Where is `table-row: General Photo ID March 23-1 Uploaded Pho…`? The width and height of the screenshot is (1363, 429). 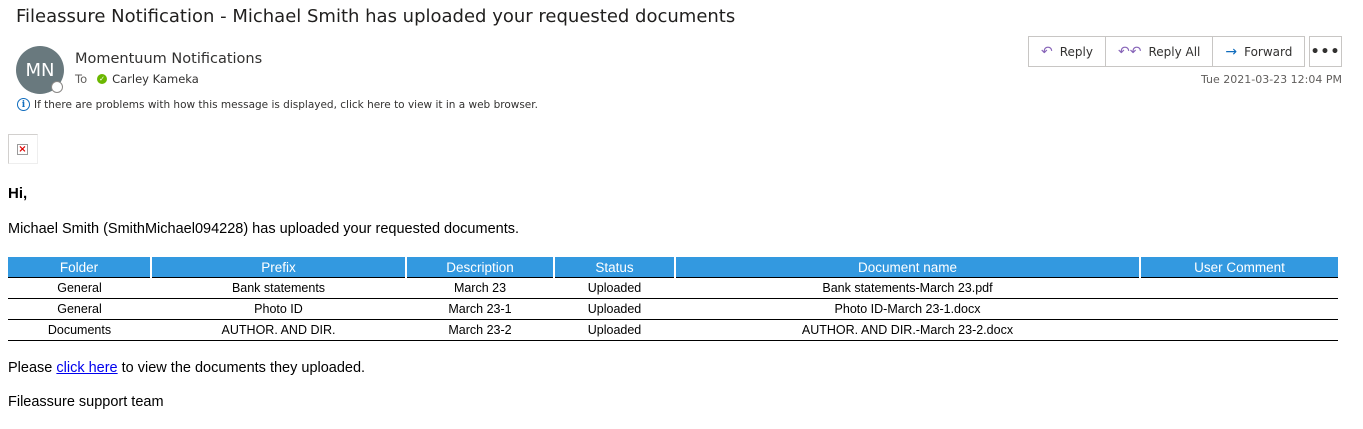 table-row: General Photo ID March 23-1 Uploaded Pho… is located at coordinates (673, 309).